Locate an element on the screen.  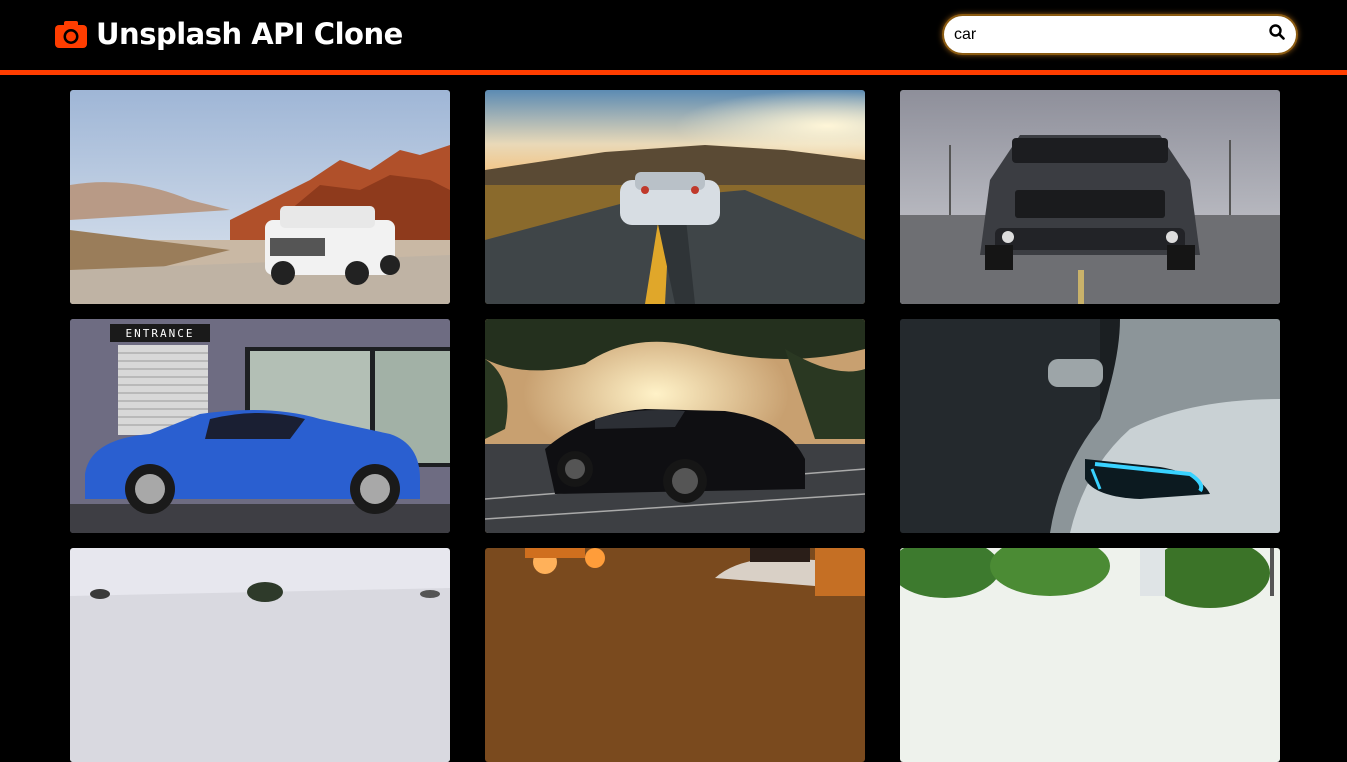
search-icon is located at coordinates (1277, 34).